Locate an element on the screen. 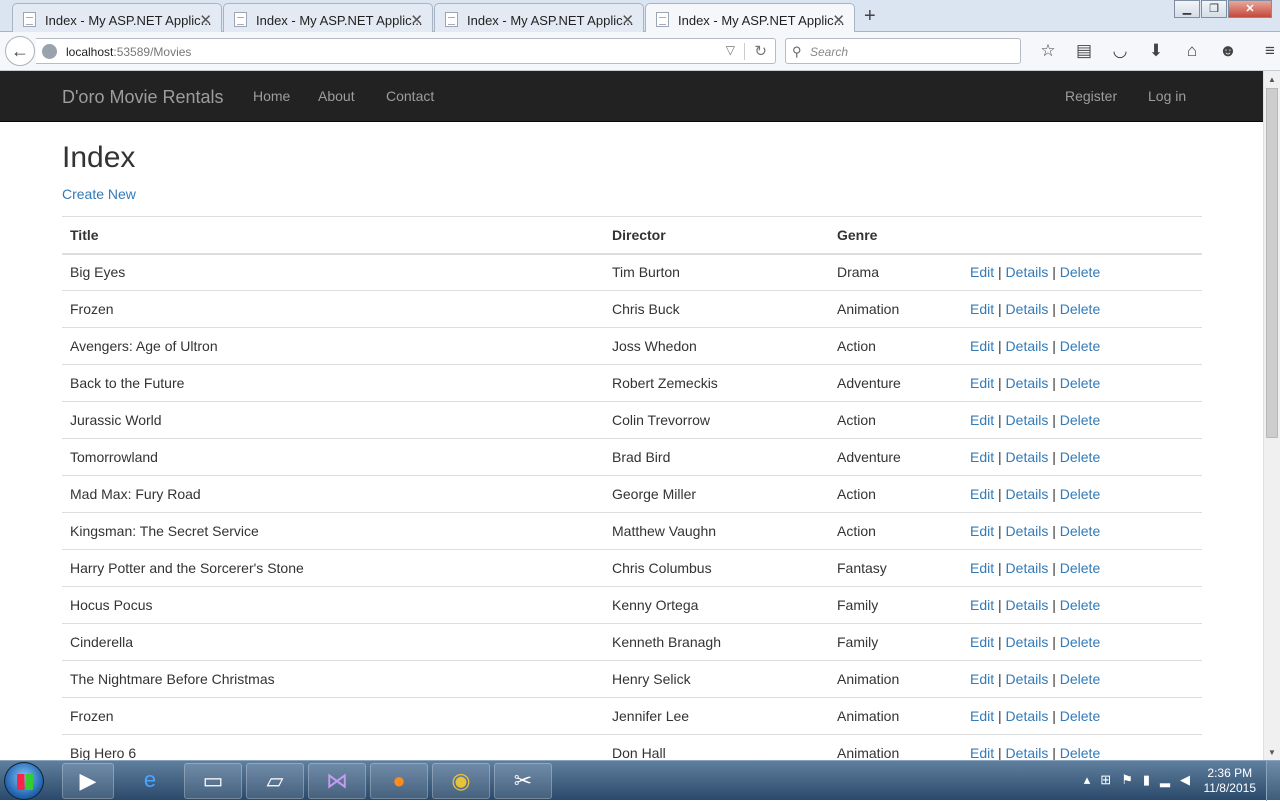  chat-icon: ☻ is located at coordinates (1228, 51).